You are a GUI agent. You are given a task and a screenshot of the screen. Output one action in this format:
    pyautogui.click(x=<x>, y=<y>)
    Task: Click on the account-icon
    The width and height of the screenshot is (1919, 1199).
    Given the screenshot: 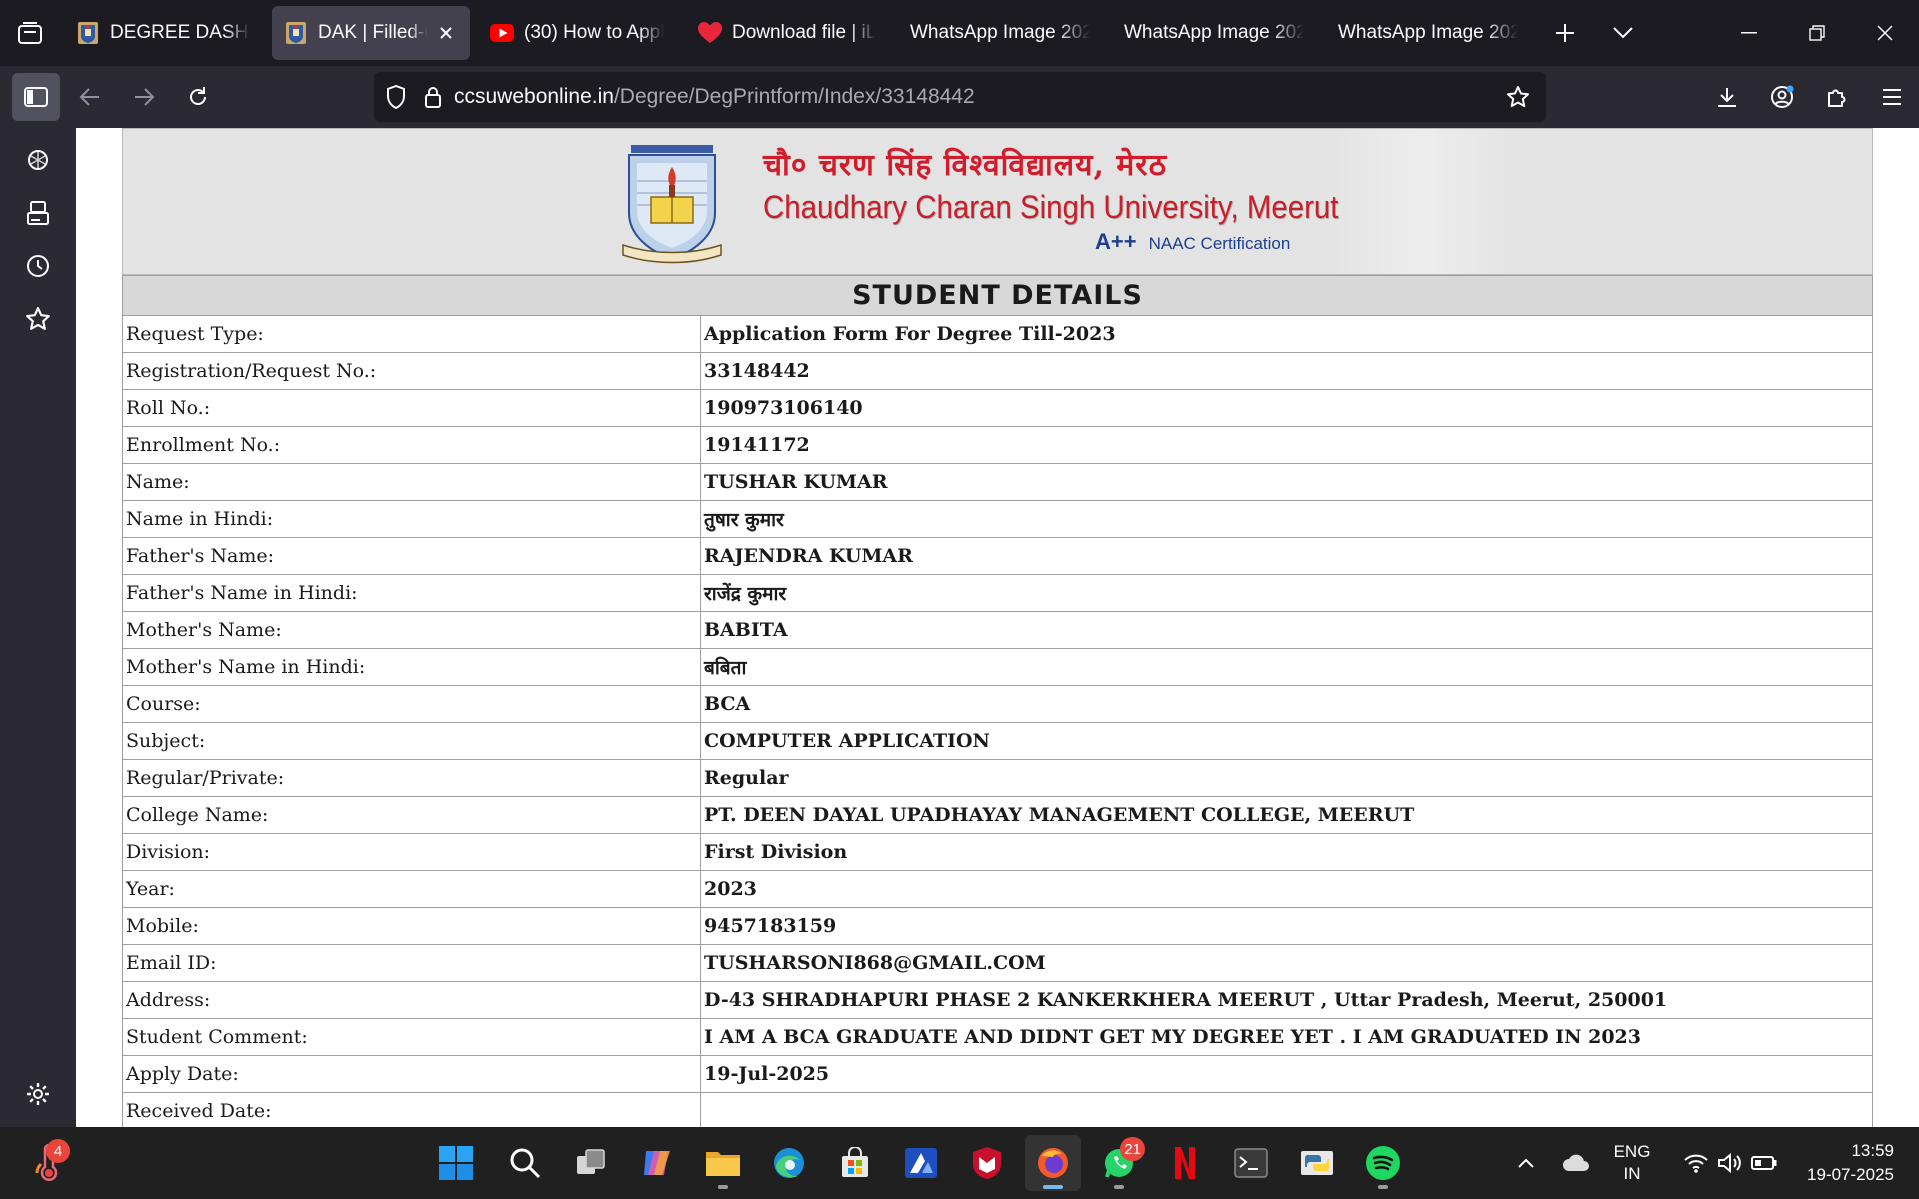 What is the action you would take?
    pyautogui.click(x=1781, y=96)
    